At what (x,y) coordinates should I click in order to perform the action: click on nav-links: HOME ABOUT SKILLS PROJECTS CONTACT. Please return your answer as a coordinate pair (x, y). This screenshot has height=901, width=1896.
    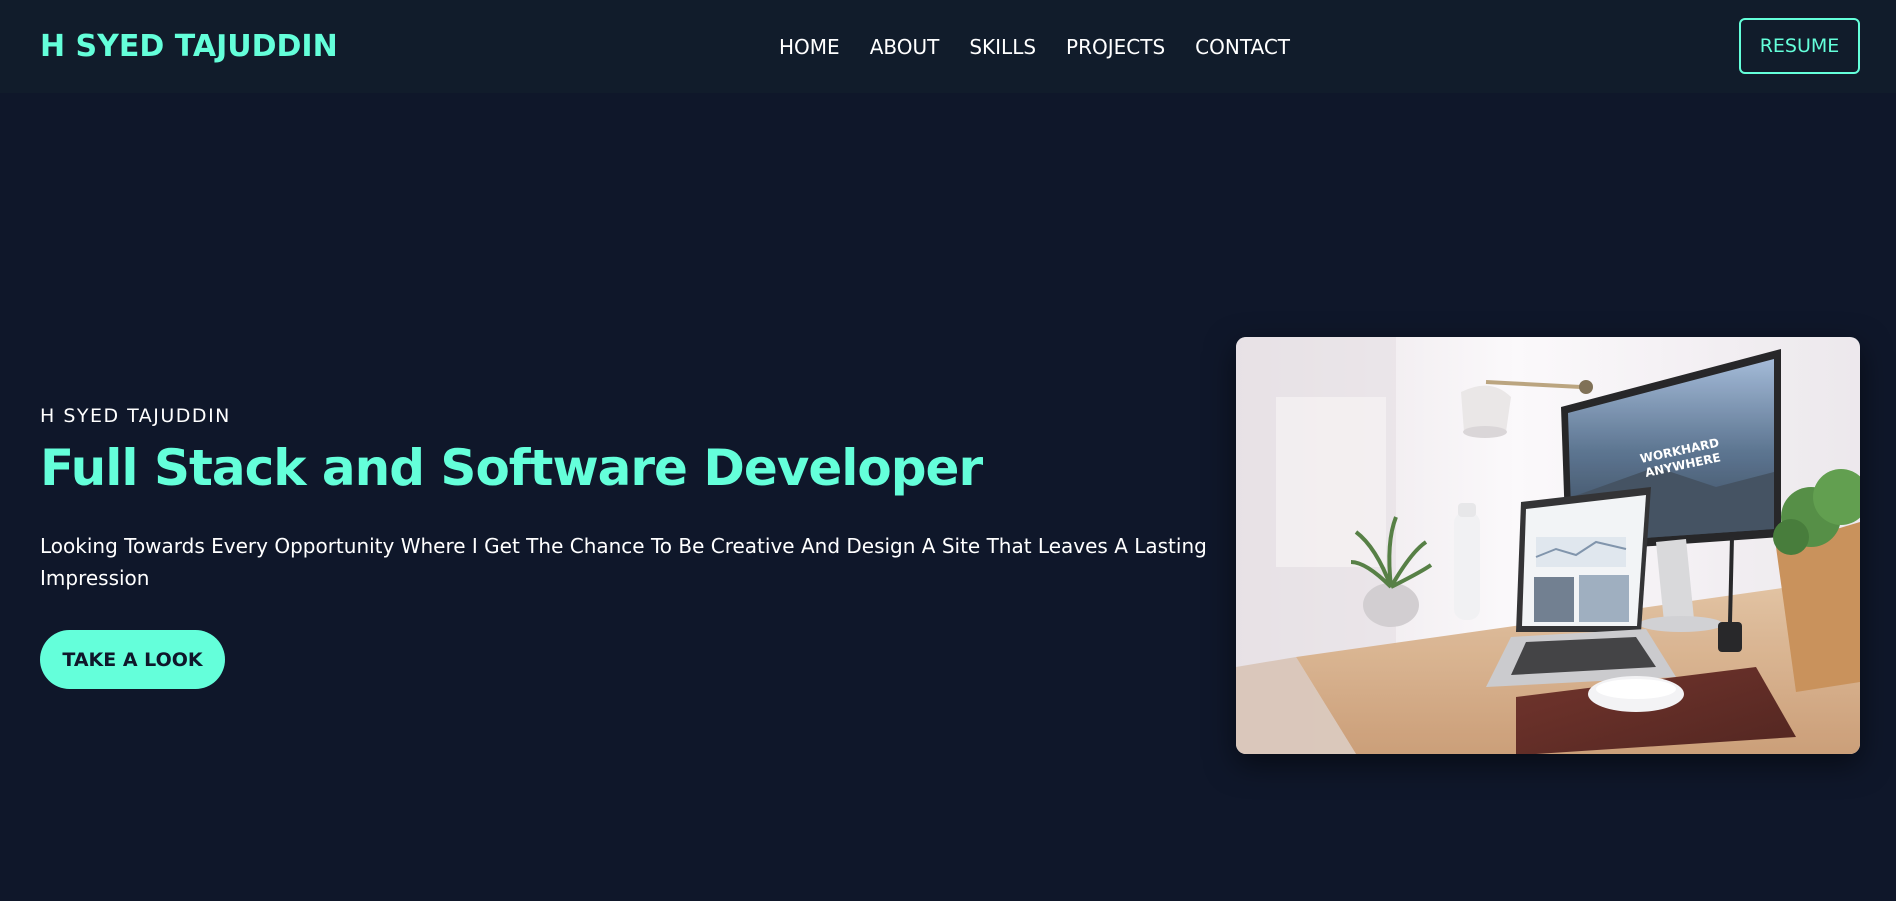
    Looking at the image, I should click on (1034, 46).